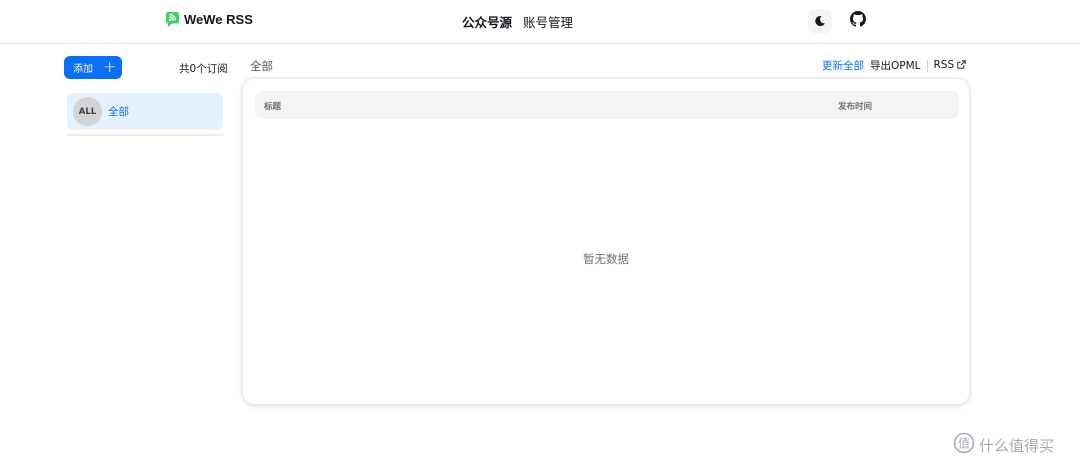 The width and height of the screenshot is (1080, 465). What do you see at coordinates (606, 259) in the screenshot?
I see `empty-state-text: 暂无数据` at bounding box center [606, 259].